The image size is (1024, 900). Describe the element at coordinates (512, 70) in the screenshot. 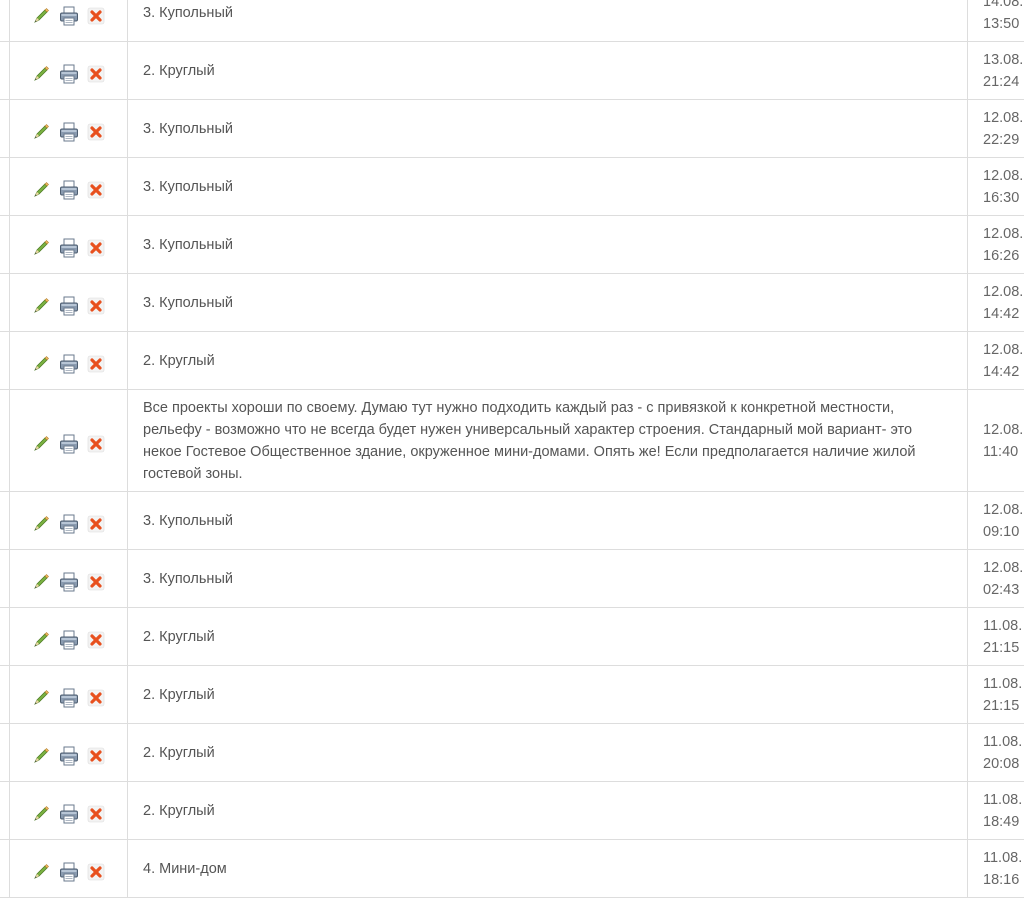

I see `table-row: 2. Круглый 13.08. 21:24` at that location.